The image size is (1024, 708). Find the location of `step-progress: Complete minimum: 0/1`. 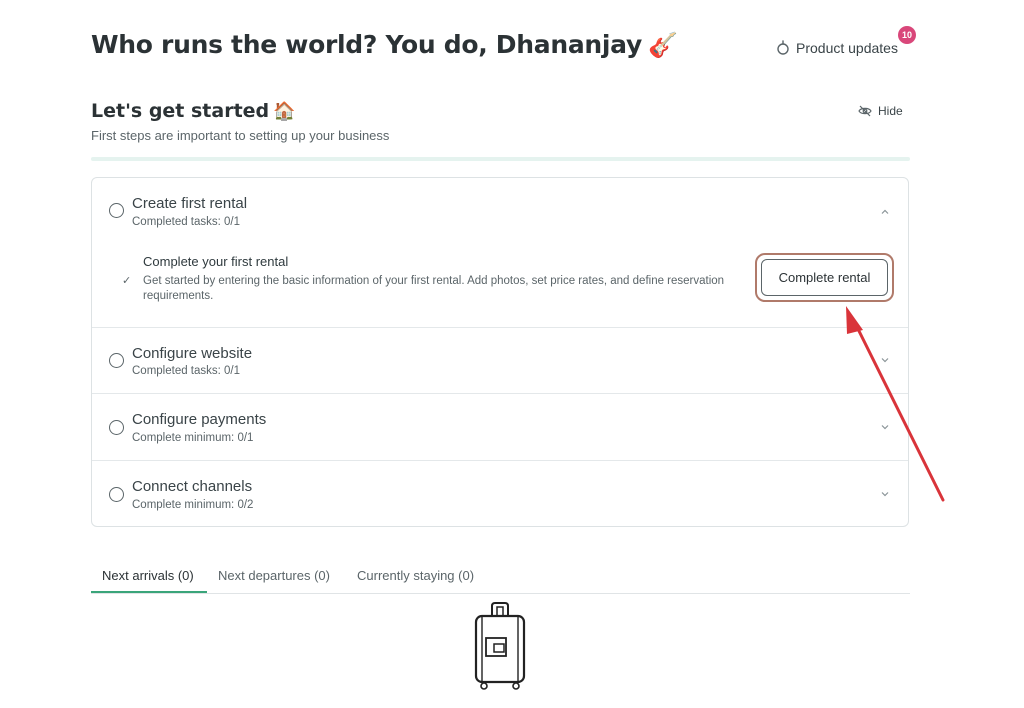

step-progress: Complete minimum: 0/1 is located at coordinates (193, 438).